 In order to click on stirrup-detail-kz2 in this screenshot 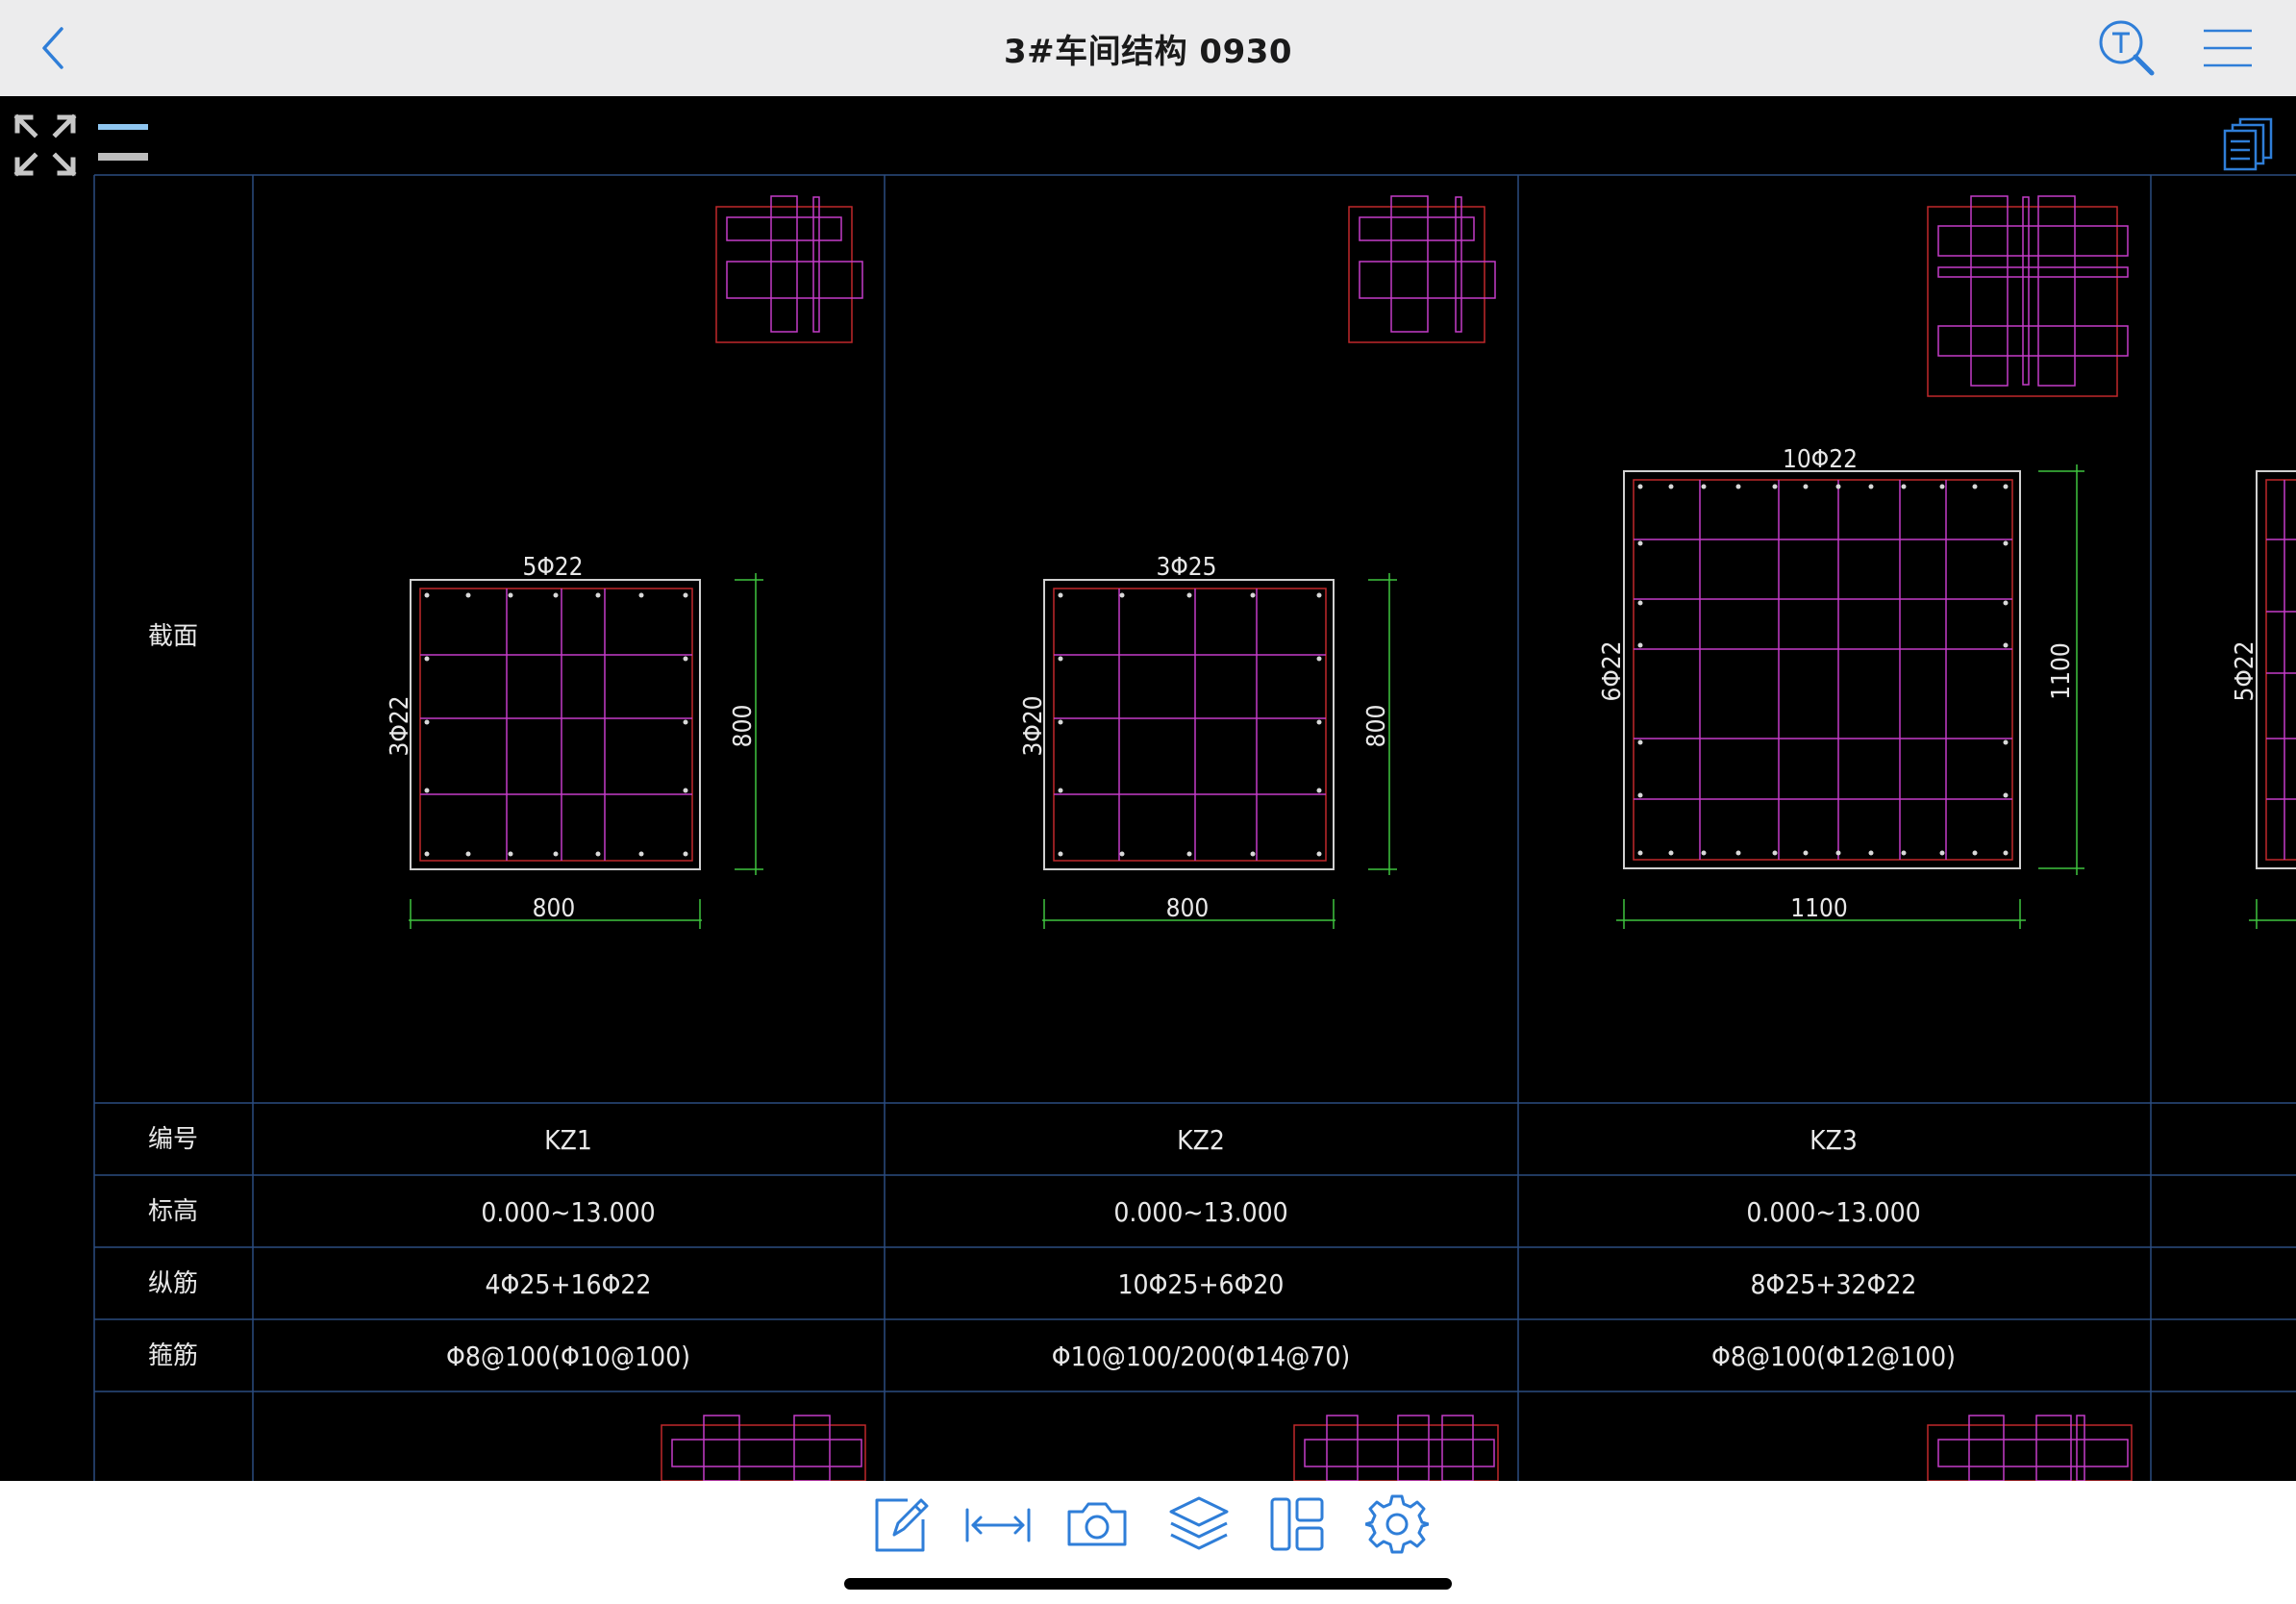, I will do `click(1422, 269)`.